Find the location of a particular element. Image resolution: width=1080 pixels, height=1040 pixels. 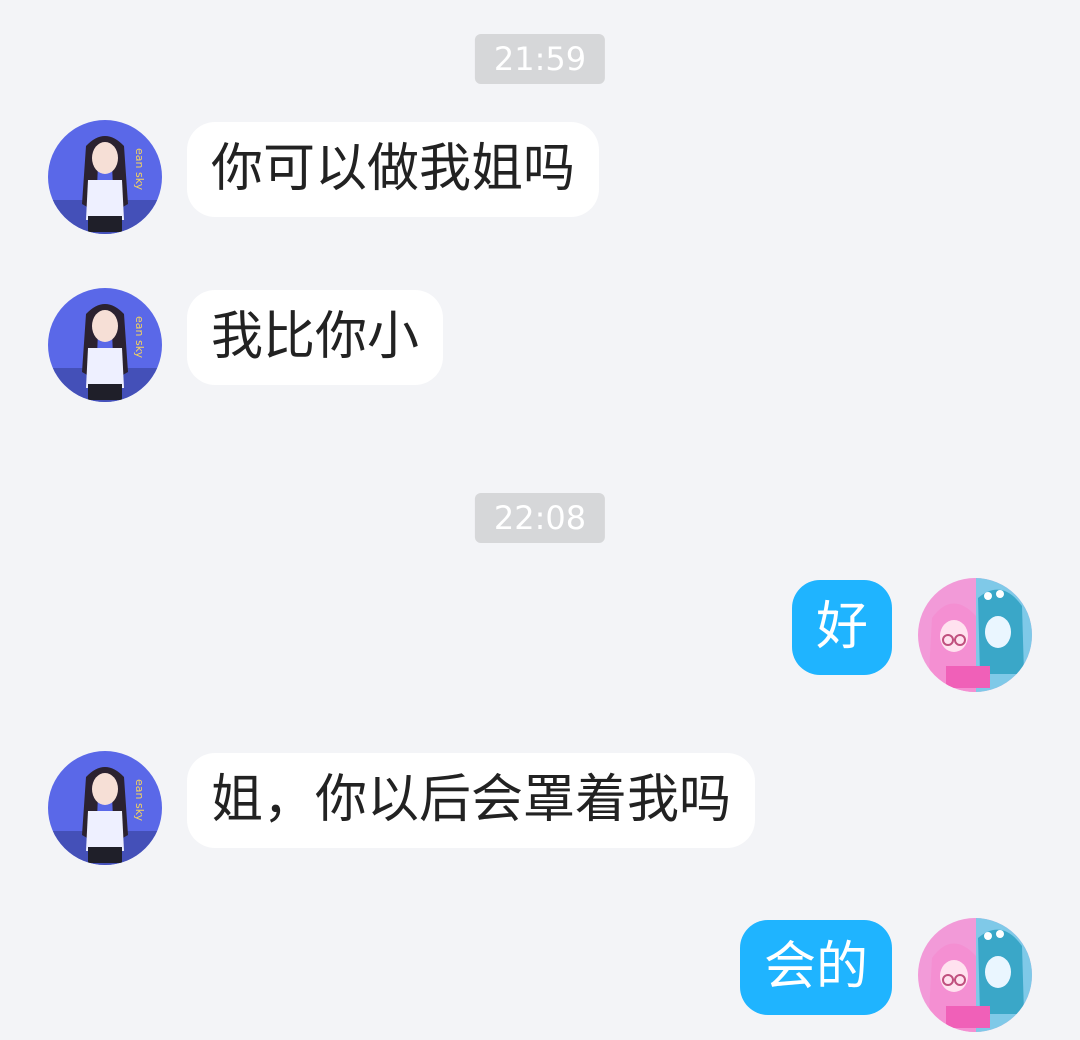

incoming-message-bubble: 我比你小 is located at coordinates (315, 337).